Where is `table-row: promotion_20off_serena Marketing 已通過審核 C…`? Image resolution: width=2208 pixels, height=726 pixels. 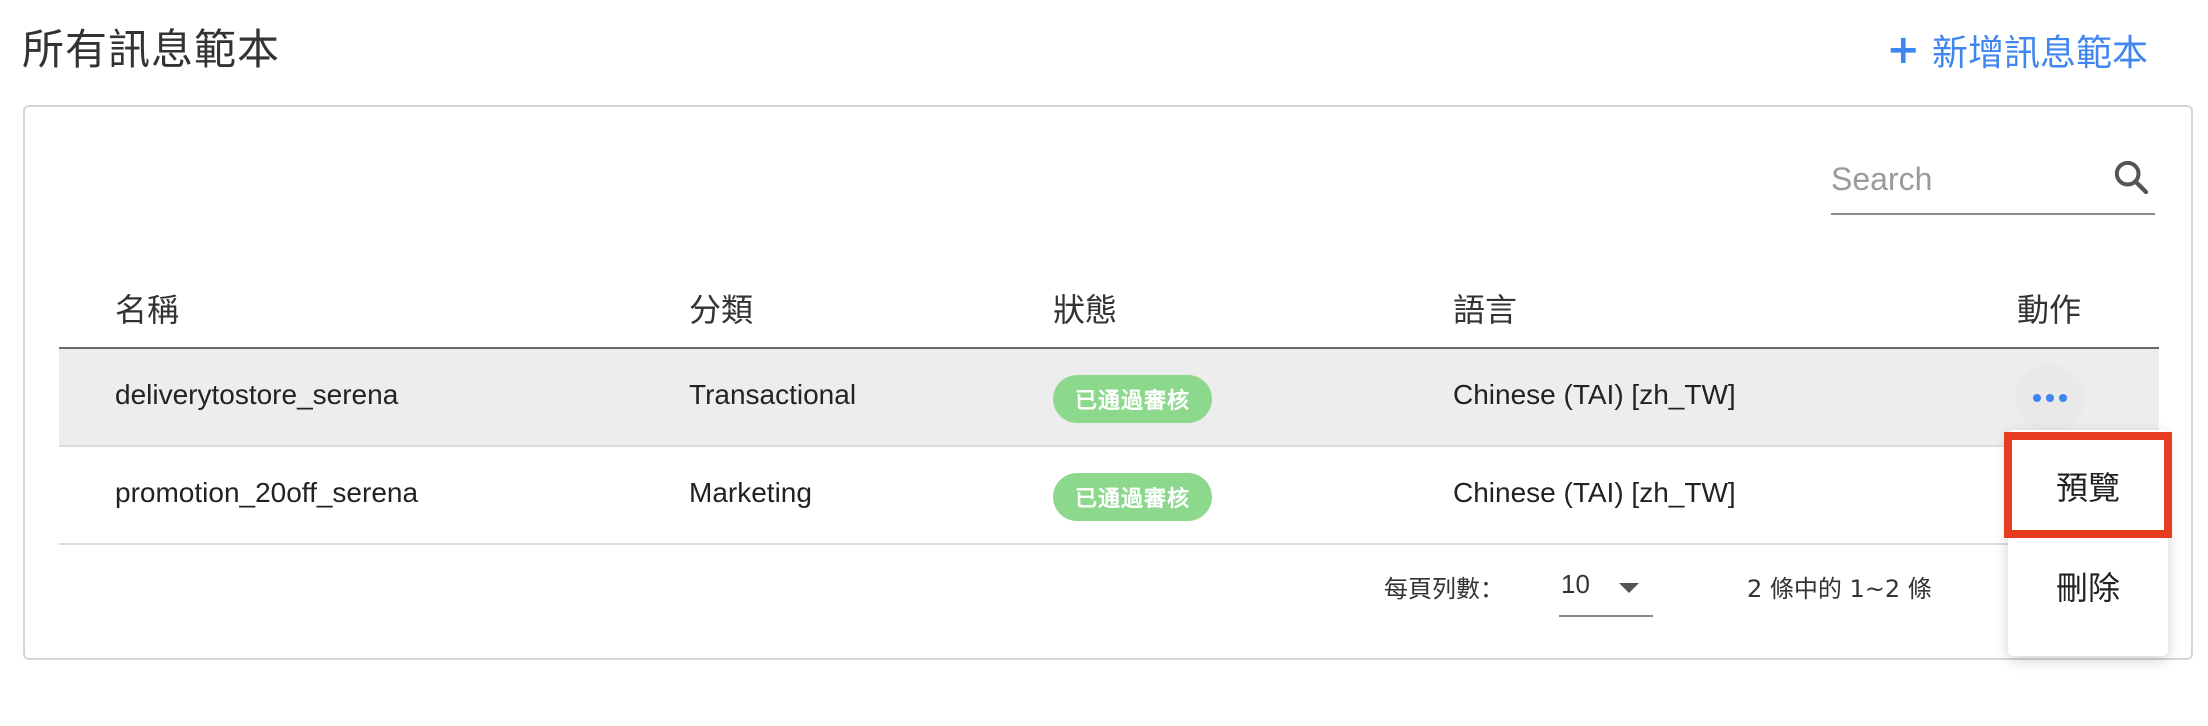 table-row: promotion_20off_serena Marketing 已通過審核 C… is located at coordinates (1109, 496).